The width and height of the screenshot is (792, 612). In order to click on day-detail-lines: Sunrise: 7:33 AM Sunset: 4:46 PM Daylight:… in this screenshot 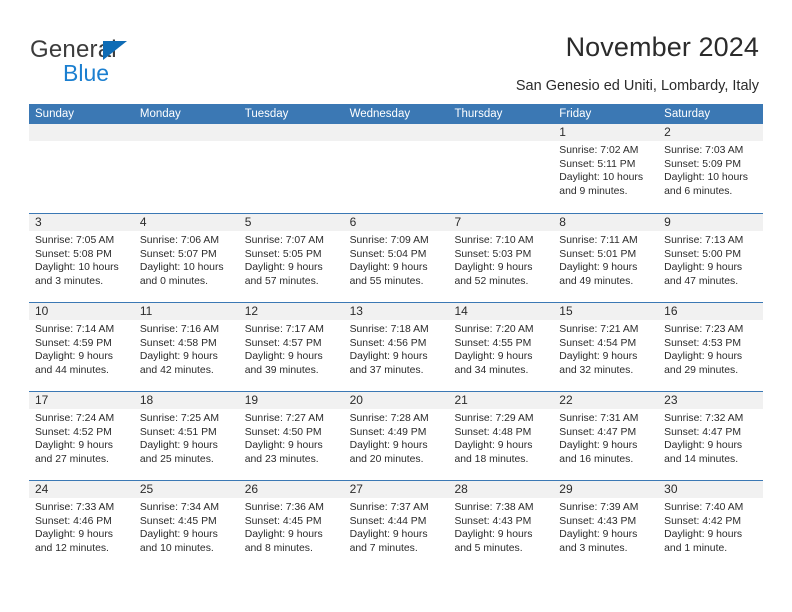, I will do `click(83, 528)`.